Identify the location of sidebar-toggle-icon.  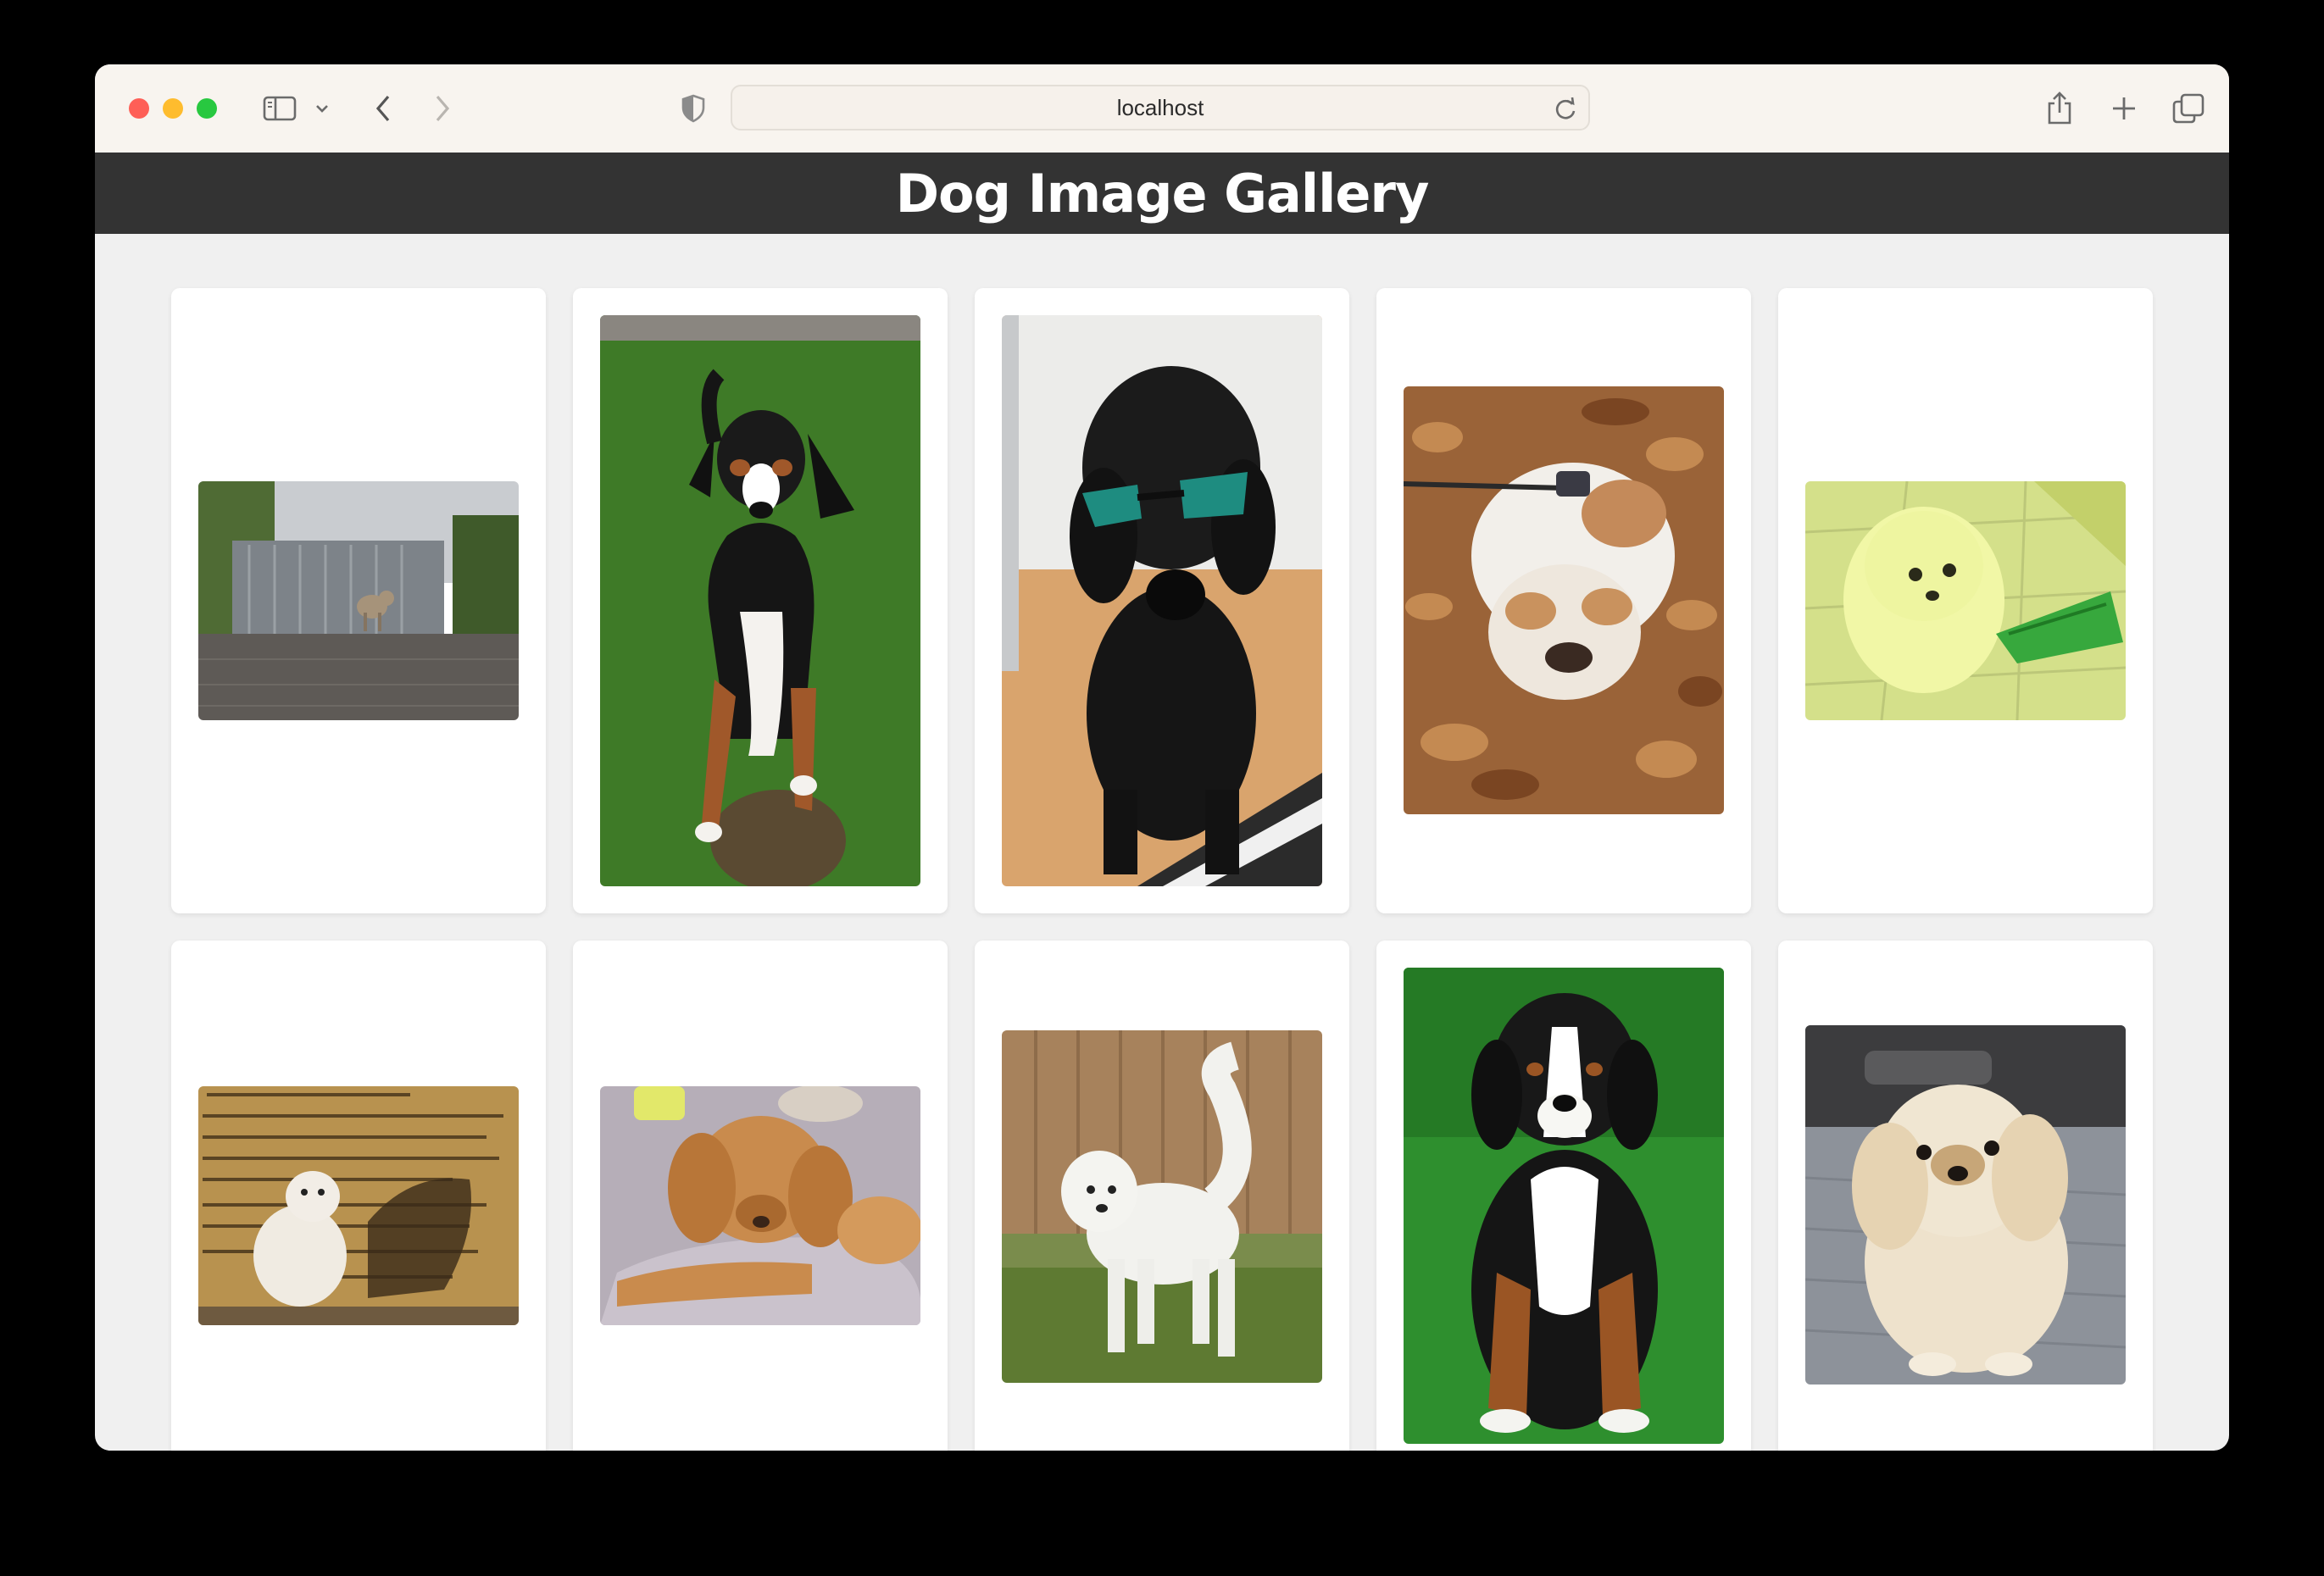
(279, 109).